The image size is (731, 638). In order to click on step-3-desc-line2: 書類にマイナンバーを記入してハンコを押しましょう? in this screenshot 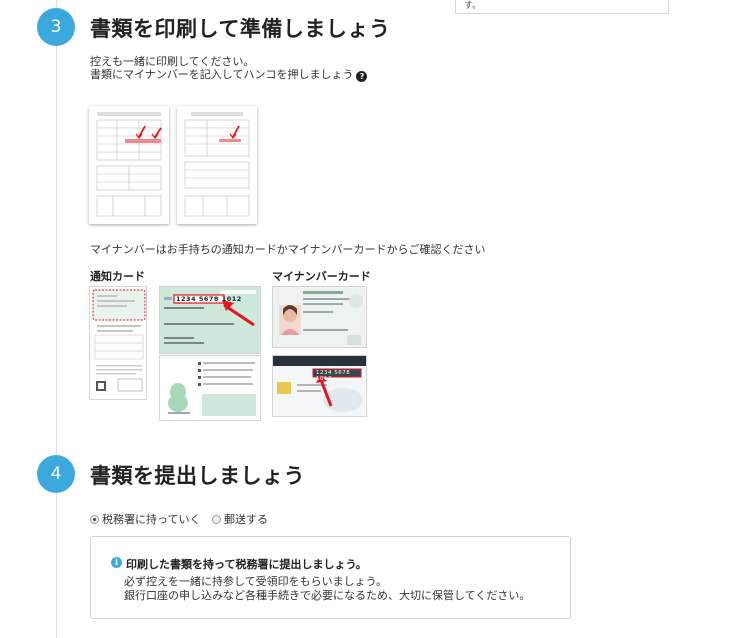, I will do `click(229, 75)`.